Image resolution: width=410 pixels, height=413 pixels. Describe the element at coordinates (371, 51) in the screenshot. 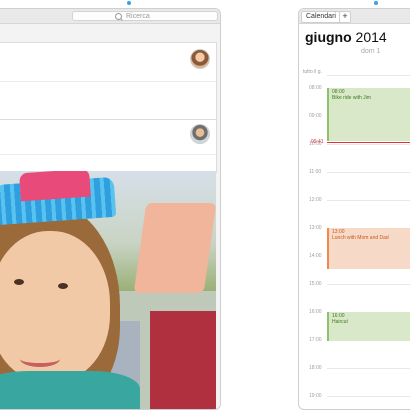

I see `weekday-label: dom 1` at that location.